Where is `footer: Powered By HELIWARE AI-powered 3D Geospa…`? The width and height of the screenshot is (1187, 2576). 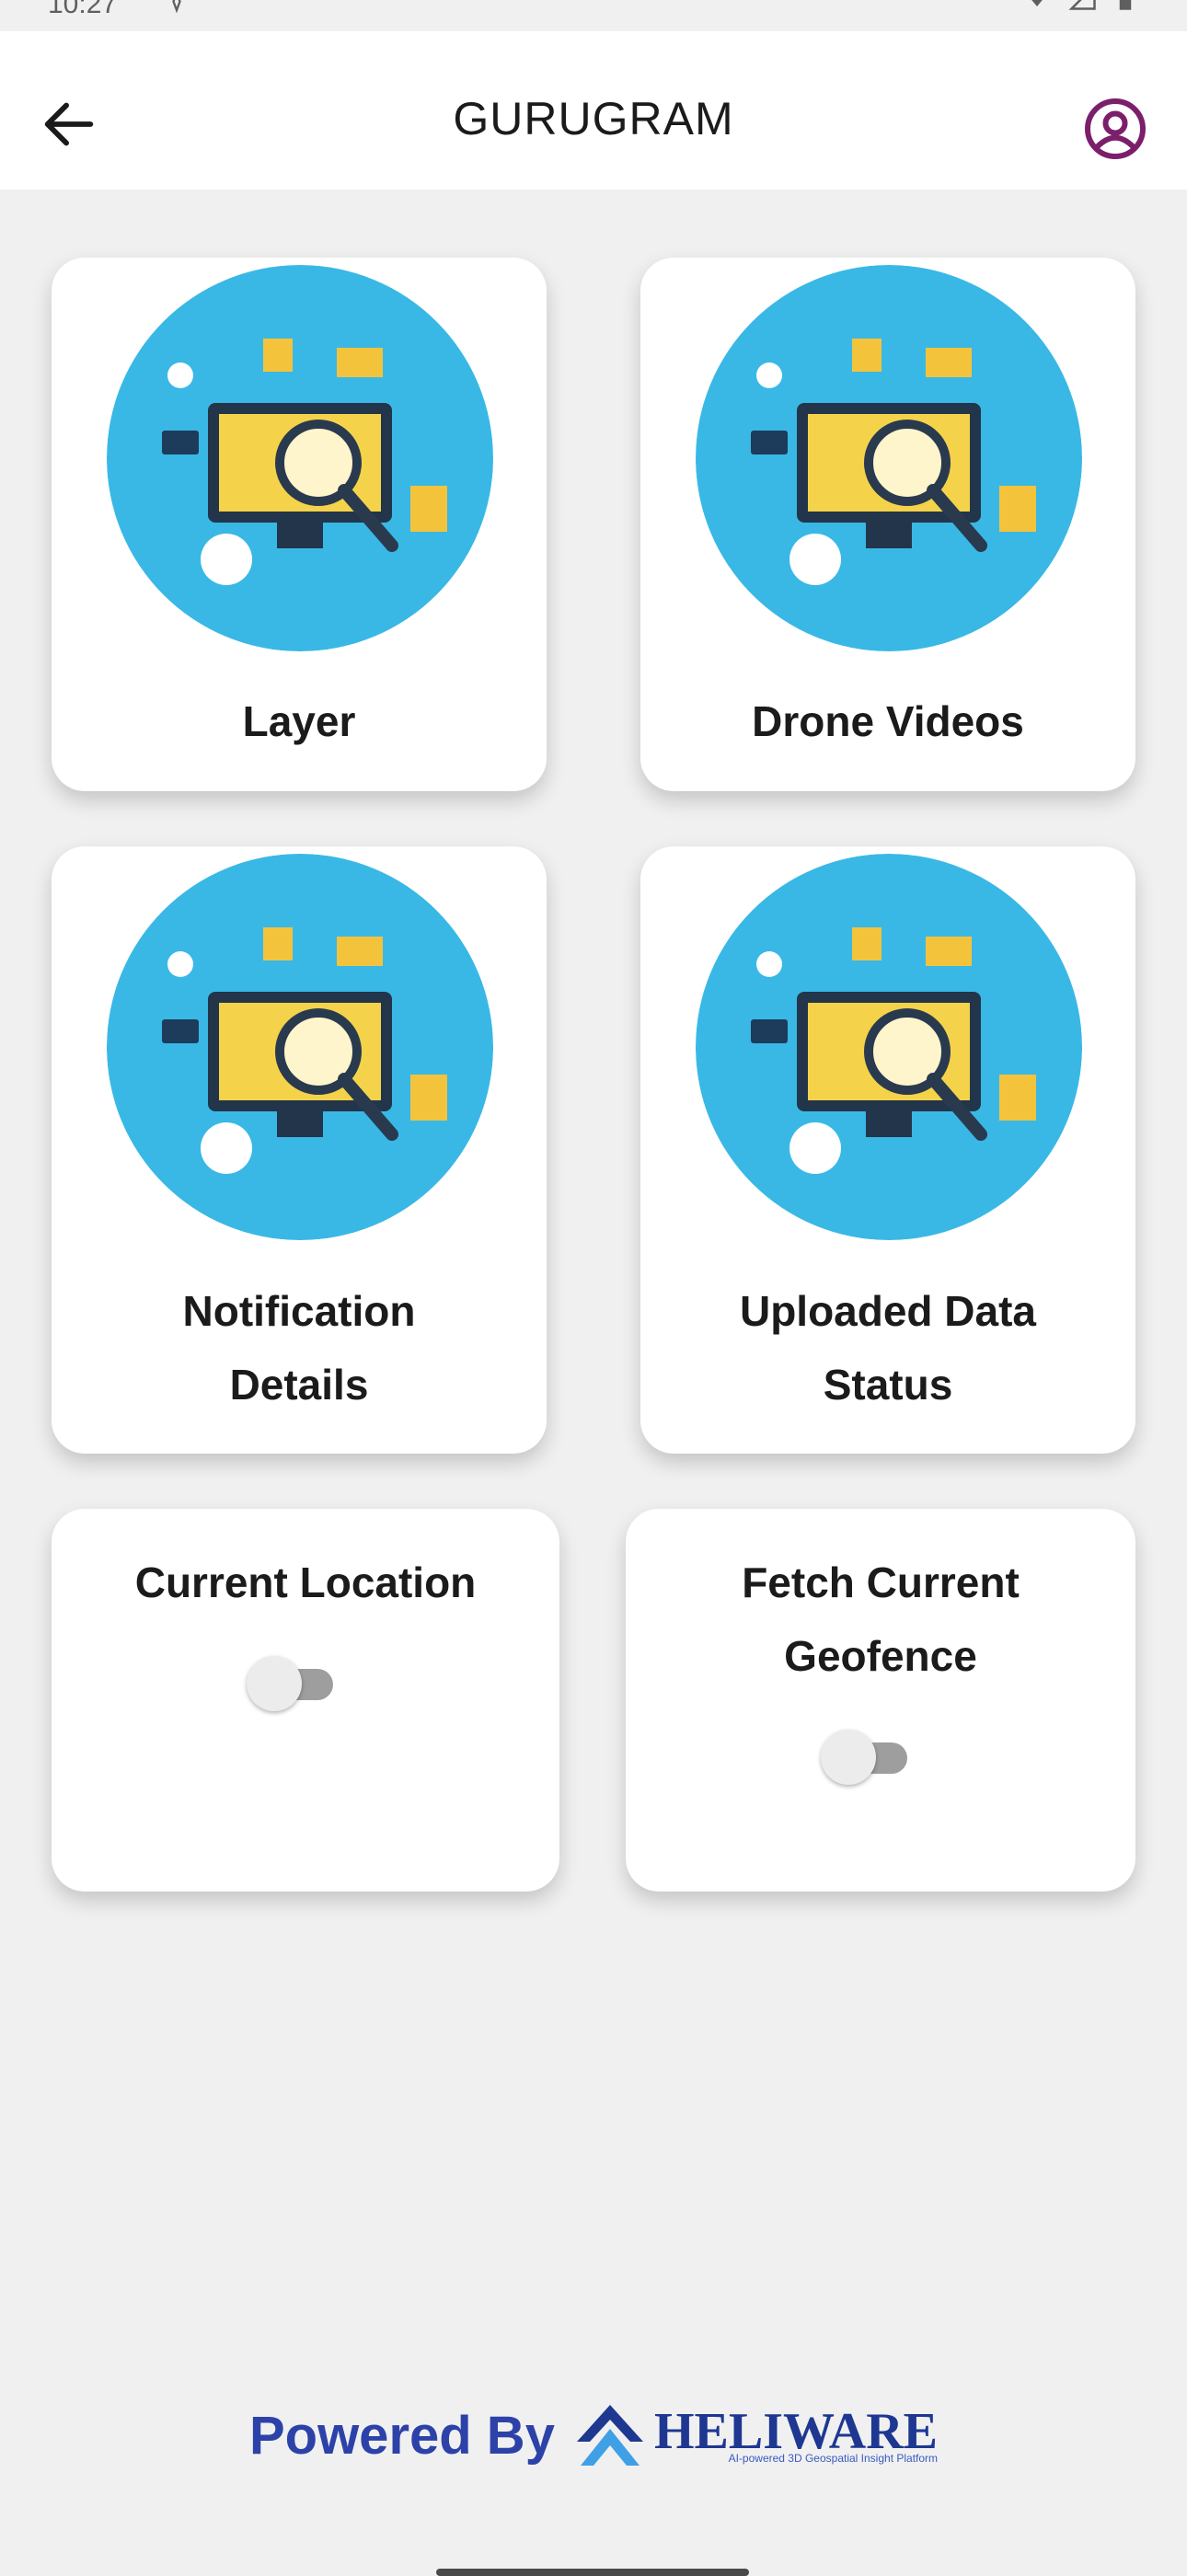 footer: Powered By HELIWARE AI-powered 3D Geospa… is located at coordinates (593, 2435).